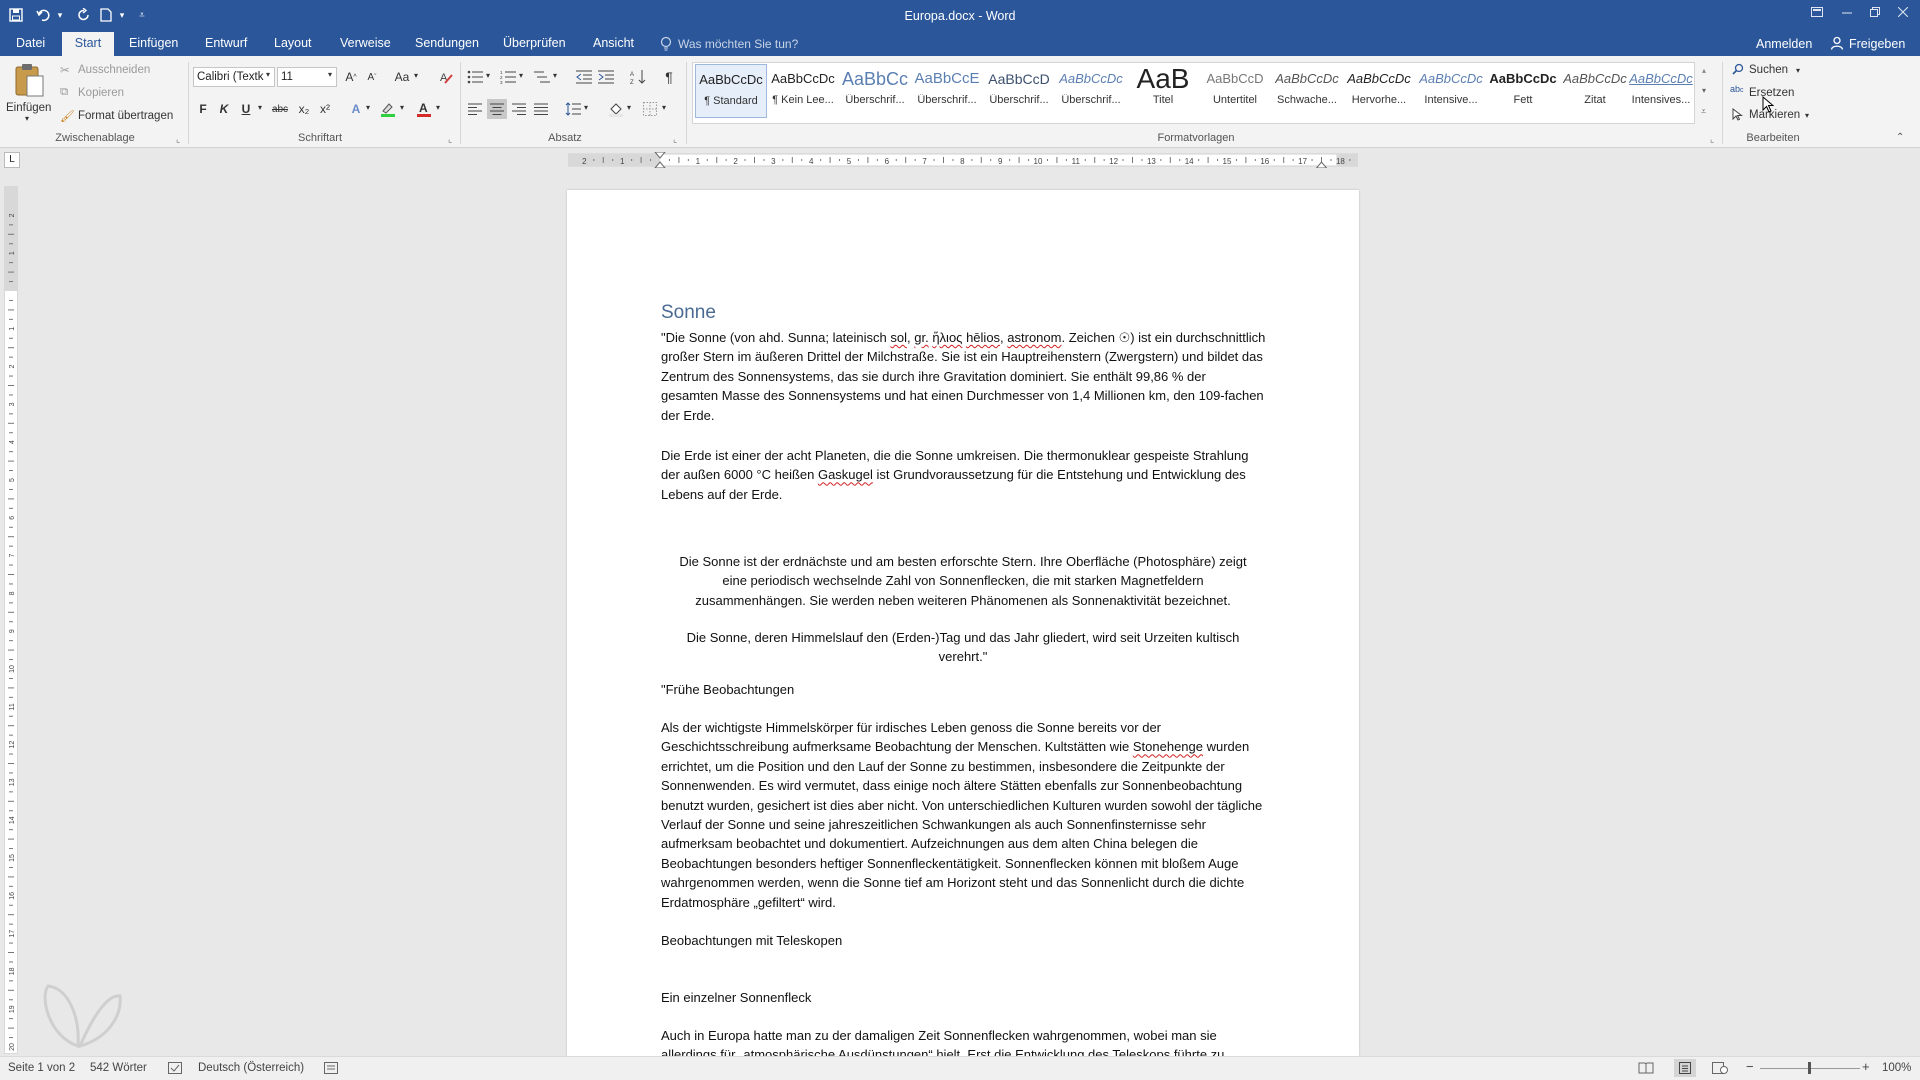  I want to click on paste-dropdown-icon: ▾, so click(27, 118).